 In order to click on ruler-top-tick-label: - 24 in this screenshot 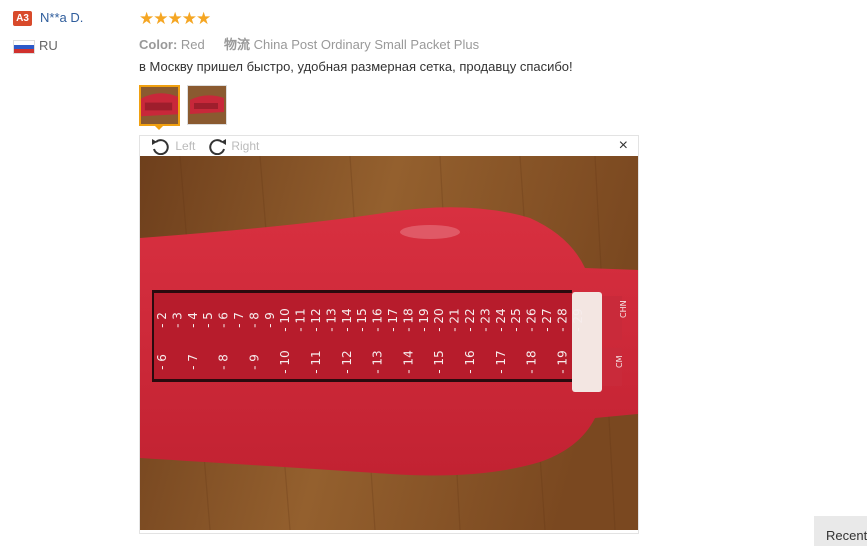, I will do `click(501, 319)`.